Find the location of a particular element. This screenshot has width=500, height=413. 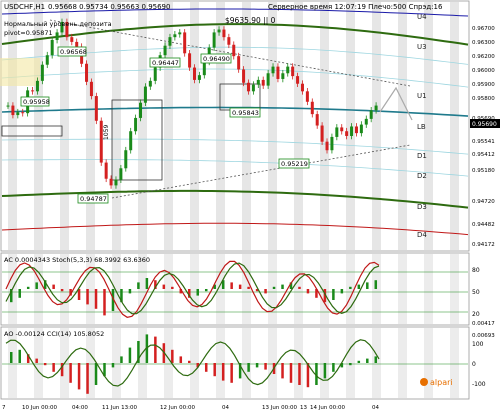

deposit-label: Нормальный уровень депозита is located at coordinates (58, 24).